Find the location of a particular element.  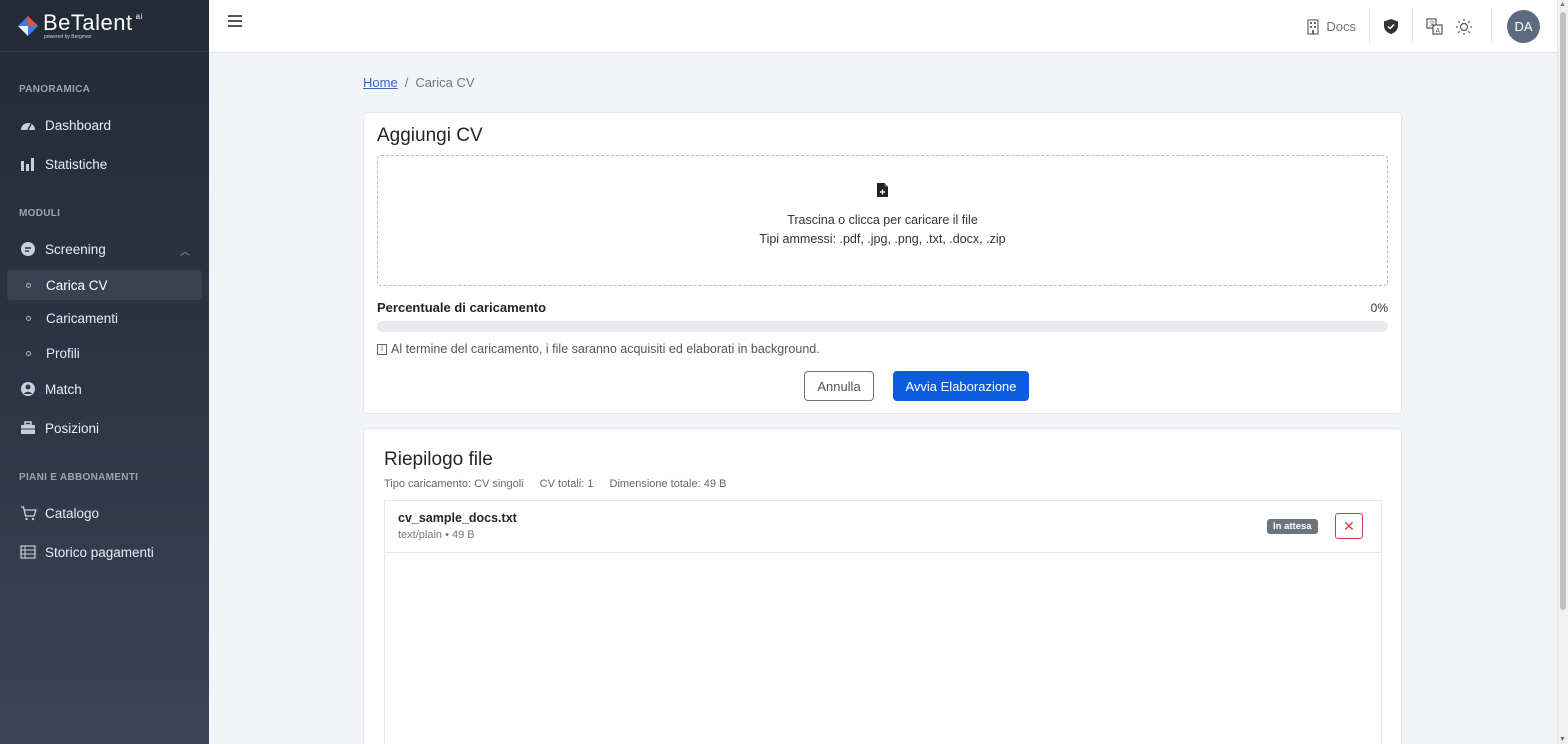

shield-icon is located at coordinates (1391, 26).